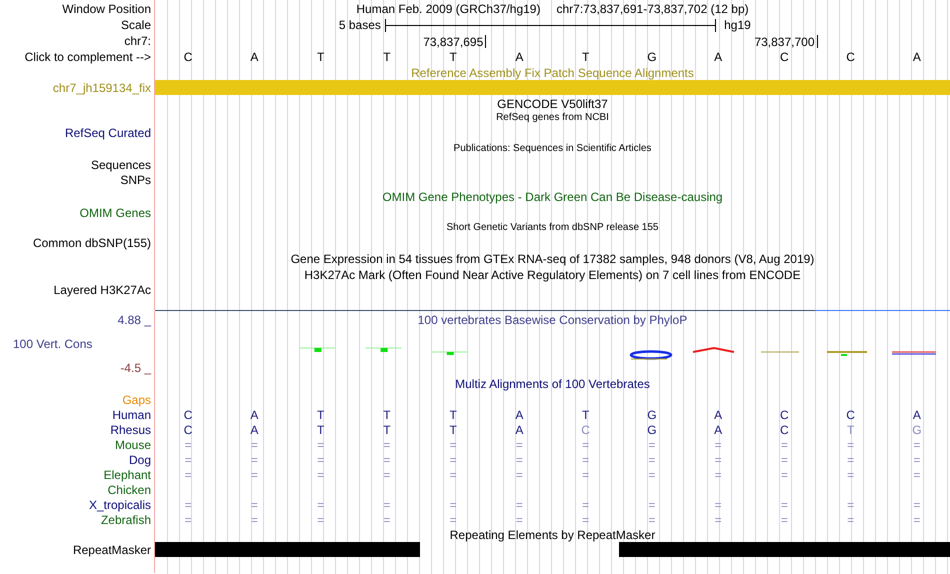 Image resolution: width=950 pixels, height=574 pixels. I want to click on track-label: RefSeq Curated, so click(107, 133).